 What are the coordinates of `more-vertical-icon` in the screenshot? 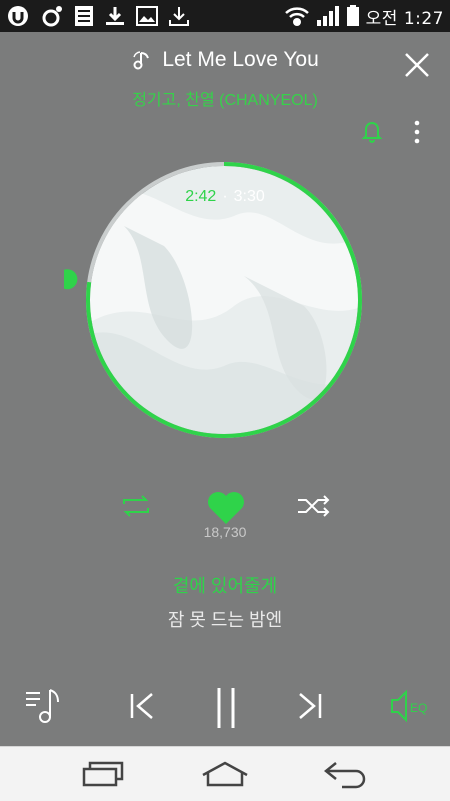 It's located at (417, 132).